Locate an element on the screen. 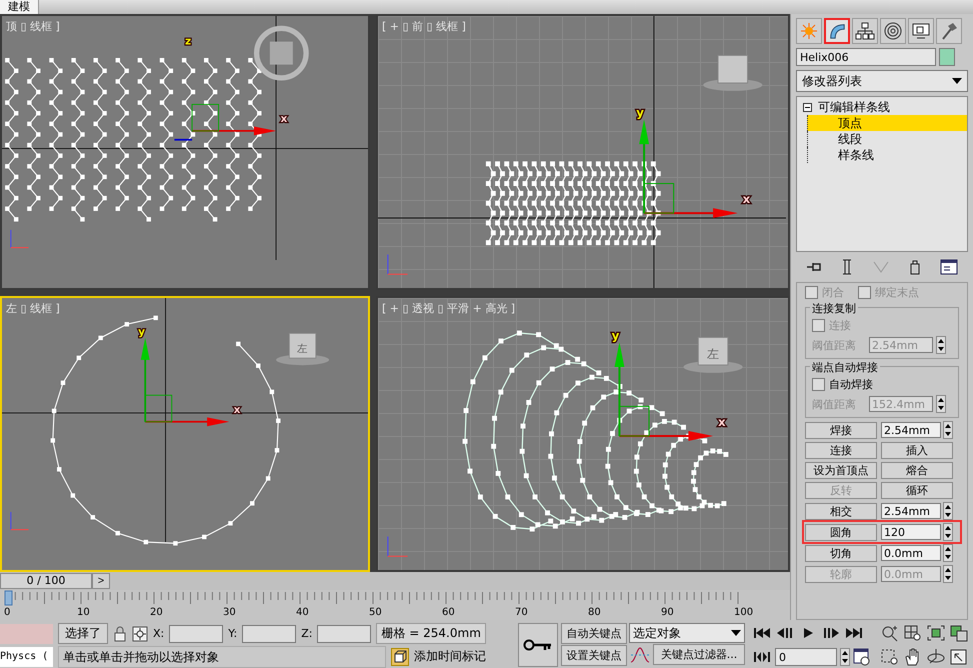 The height and width of the screenshot is (668, 973). zoom-all-icon is located at coordinates (913, 633).